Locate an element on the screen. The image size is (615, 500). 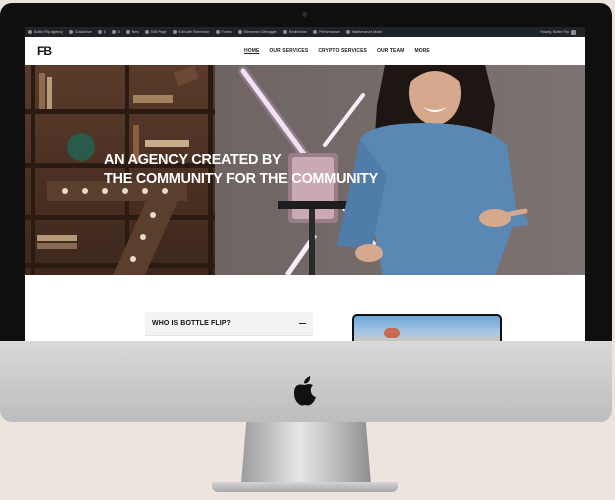
admin-bar-item-new: New is located at coordinates (132, 32).